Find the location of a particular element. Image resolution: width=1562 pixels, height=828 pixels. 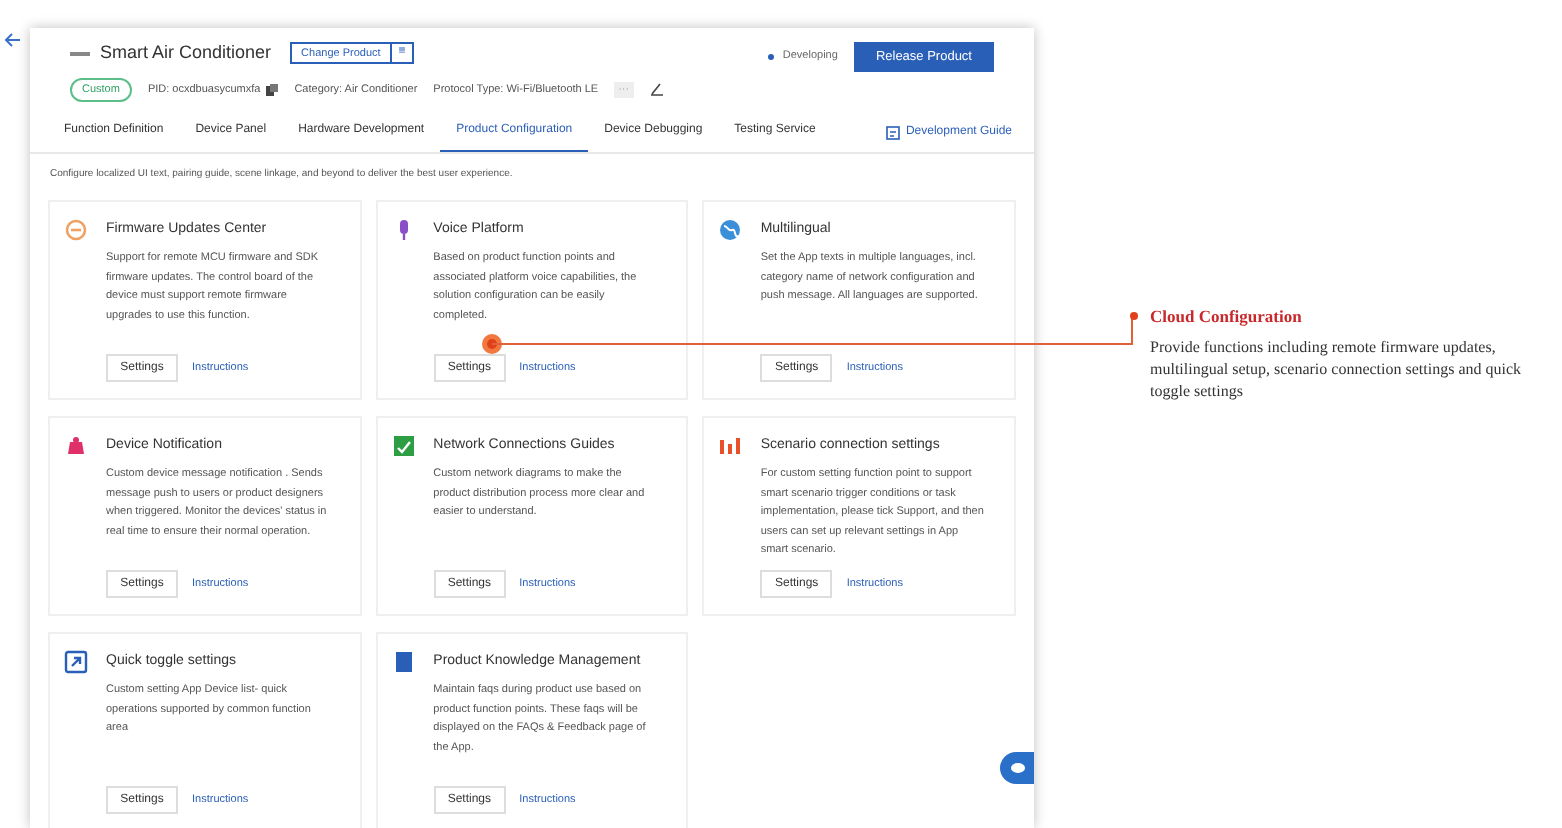

product-logo-icon is located at coordinates (80, 53).